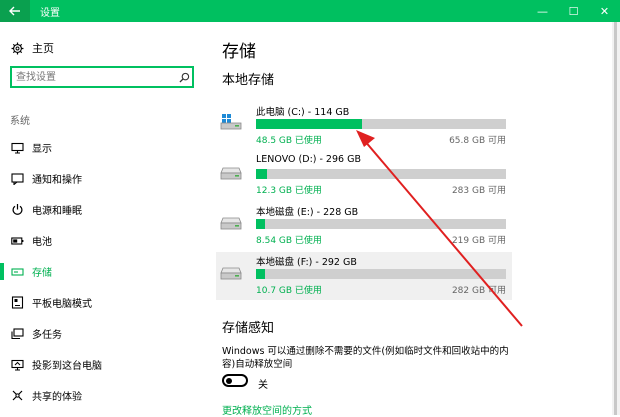 This screenshot has height=417, width=620. Describe the element at coordinates (248, 80) in the screenshot. I see `local-storage-title: 本地存储` at that location.